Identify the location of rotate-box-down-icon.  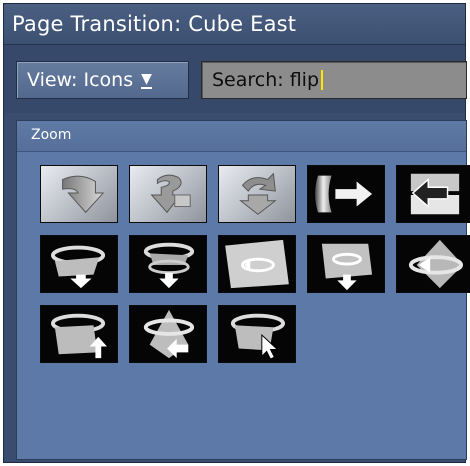
(347, 267).